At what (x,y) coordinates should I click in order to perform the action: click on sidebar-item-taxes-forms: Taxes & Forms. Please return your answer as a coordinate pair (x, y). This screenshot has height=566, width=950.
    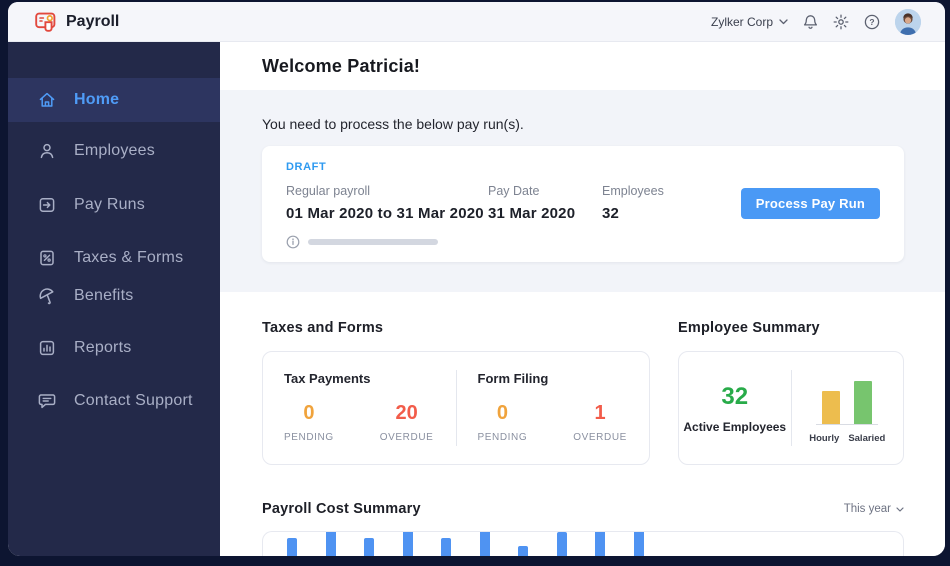
    Looking at the image, I should click on (114, 258).